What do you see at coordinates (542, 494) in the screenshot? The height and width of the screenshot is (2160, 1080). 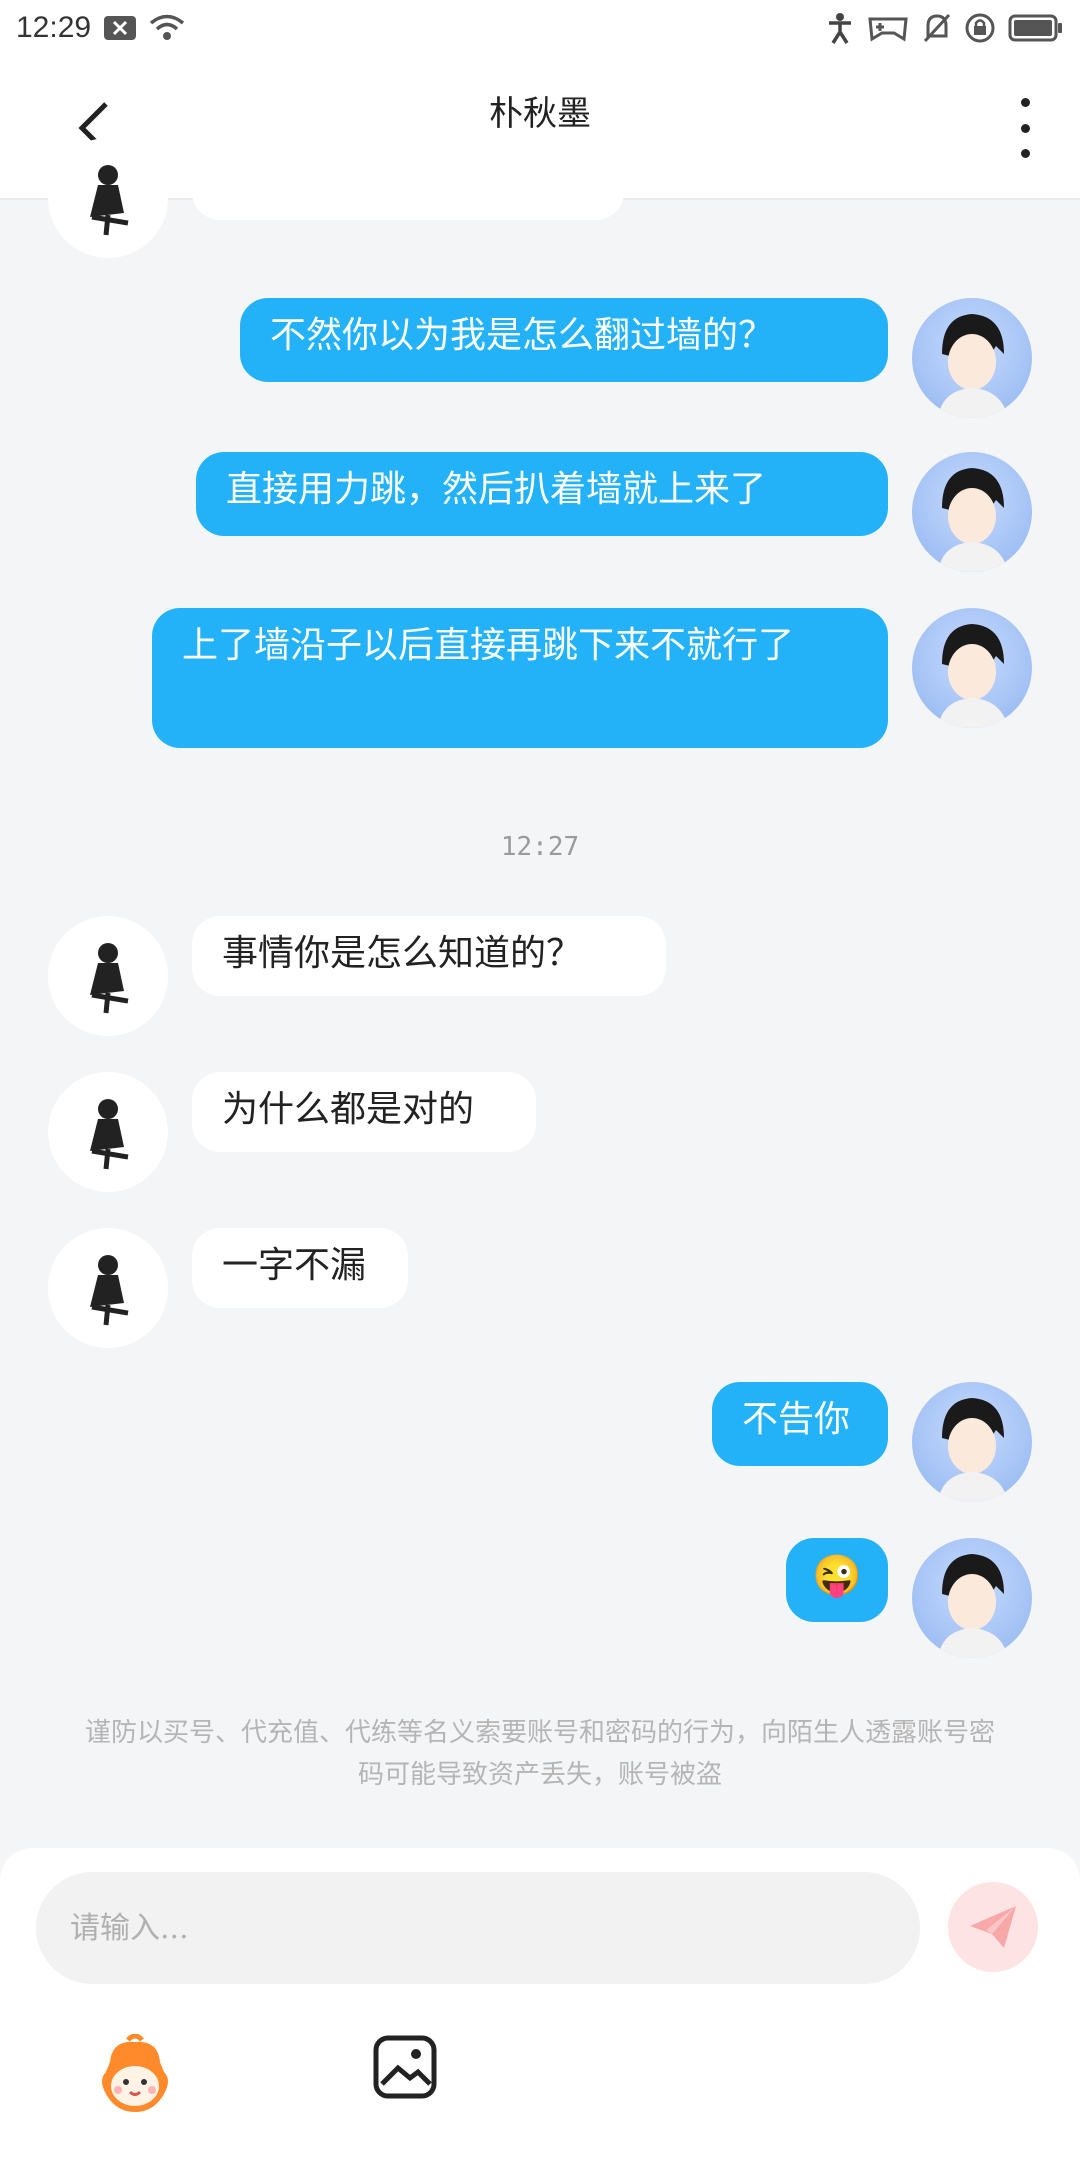 I see `message-bubble-outgoing: 直接用力跳，然后扒着墙就上来了` at bounding box center [542, 494].